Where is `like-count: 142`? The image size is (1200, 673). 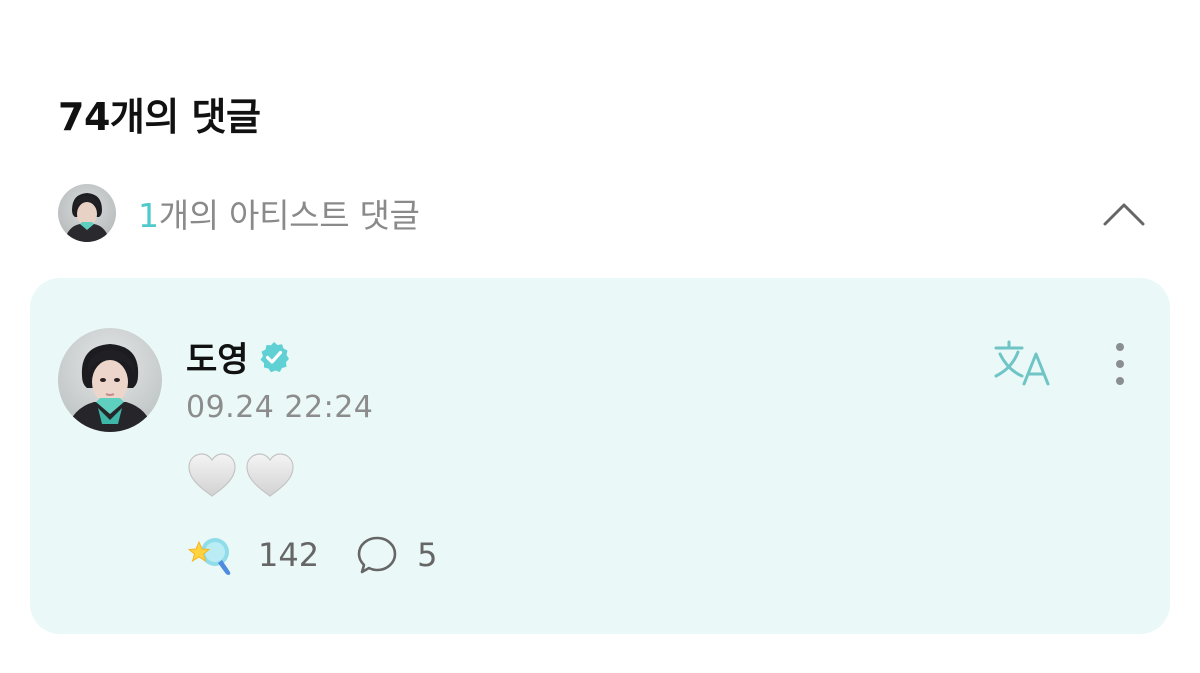 like-count: 142 is located at coordinates (289, 555).